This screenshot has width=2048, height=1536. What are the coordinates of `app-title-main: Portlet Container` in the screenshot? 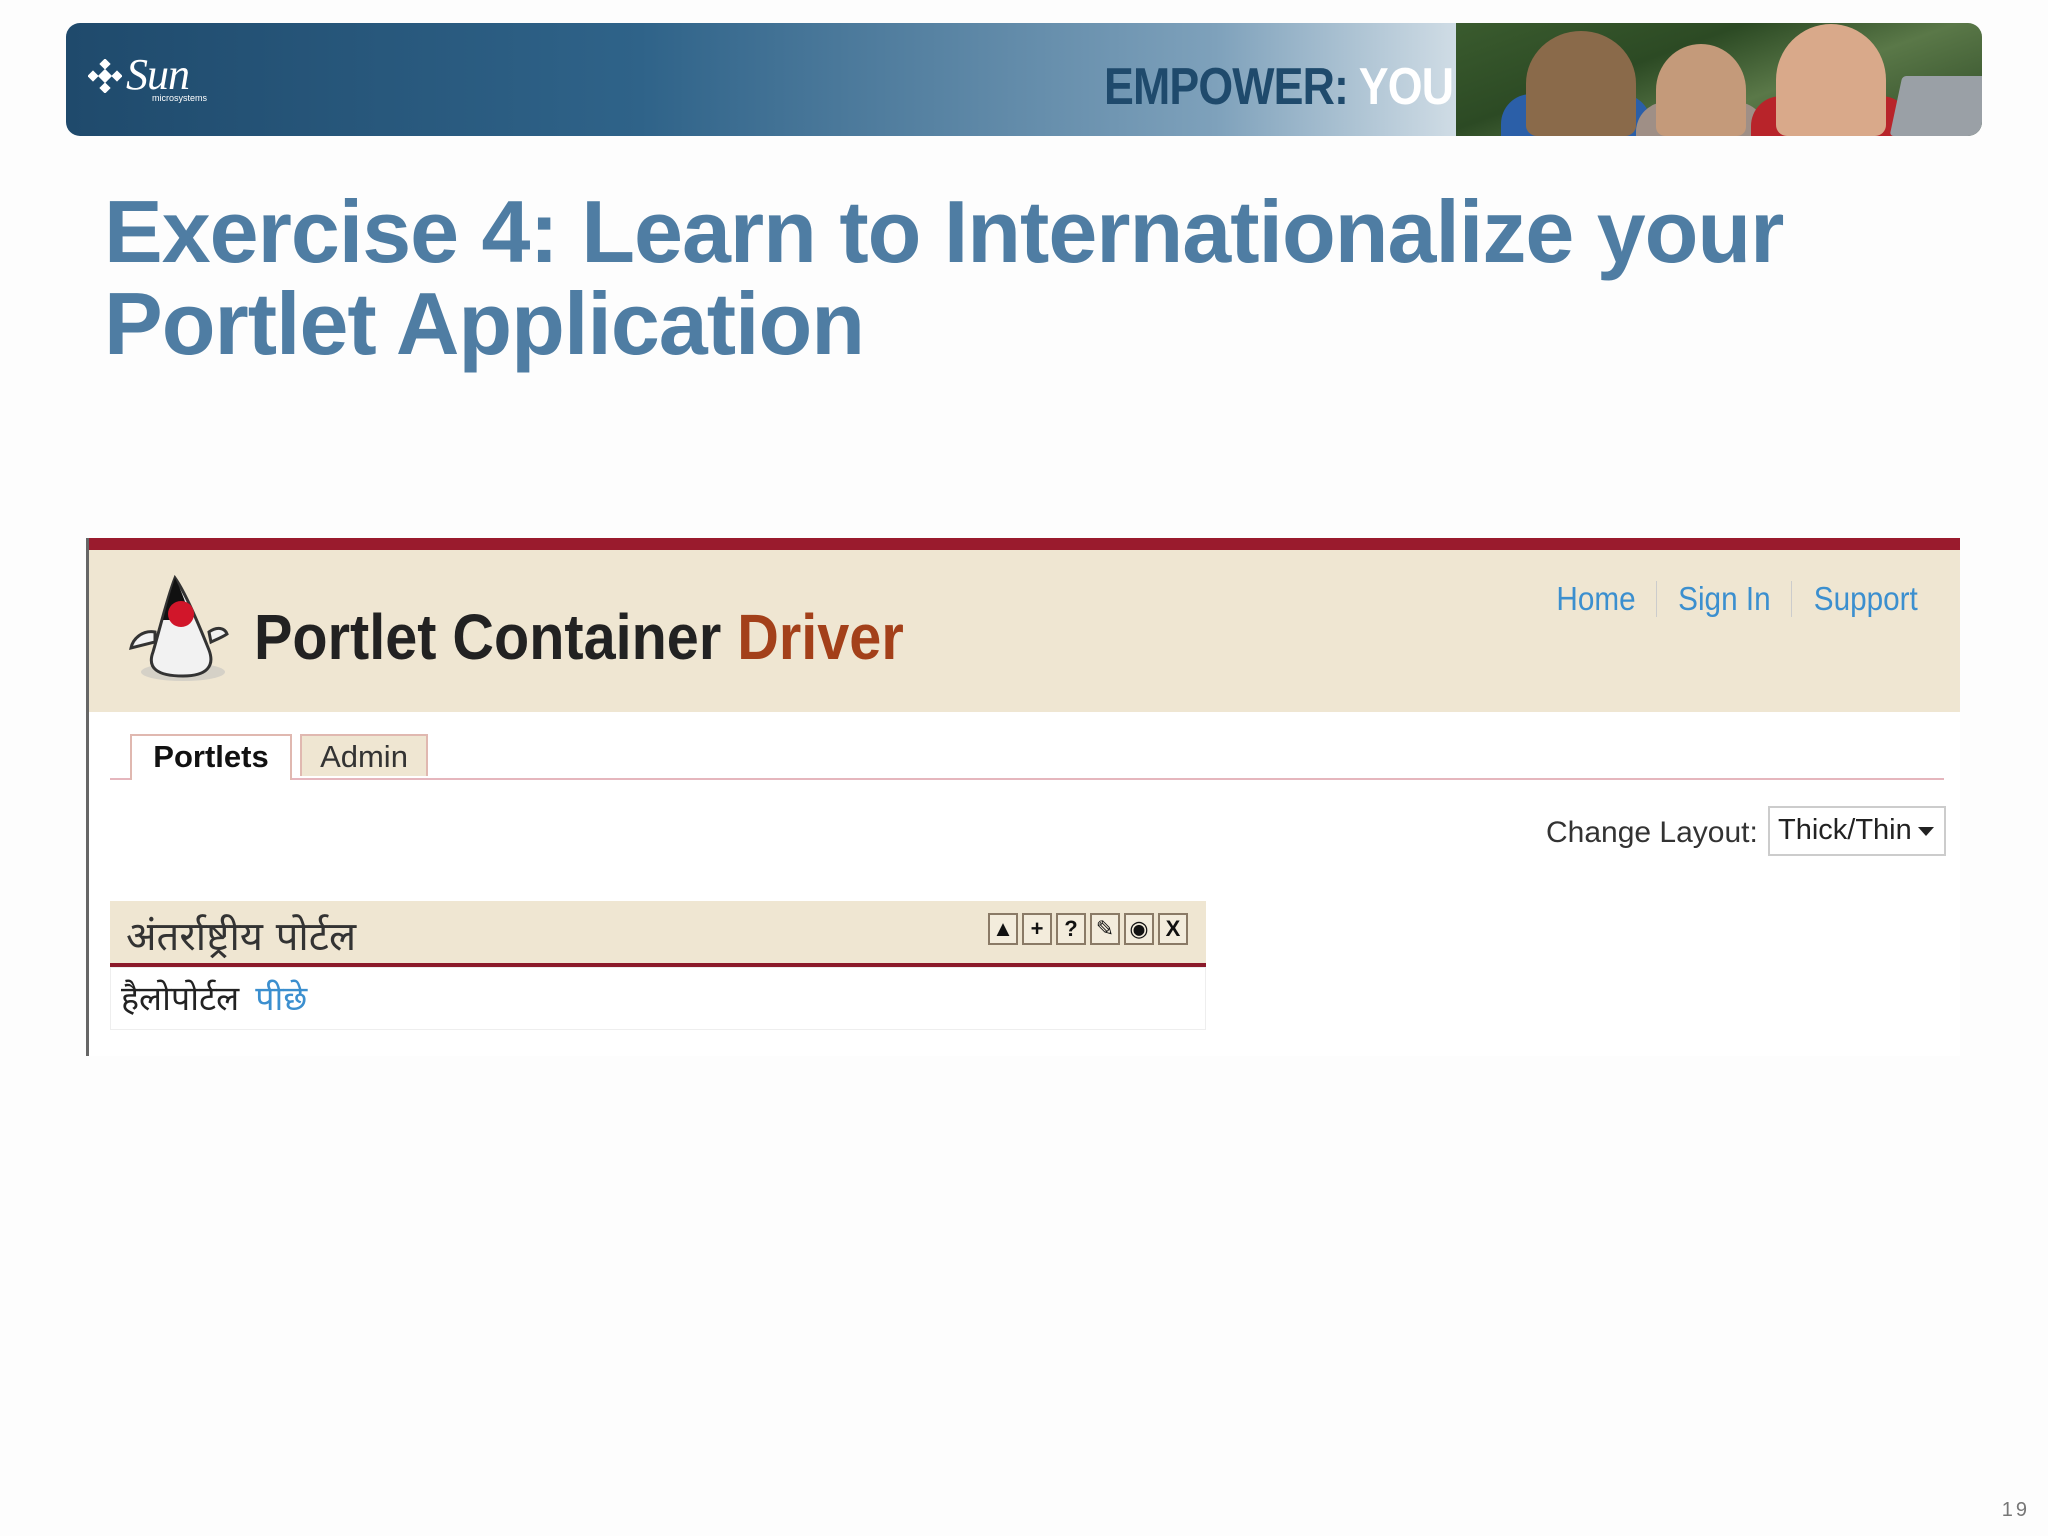 It's located at (488, 637).